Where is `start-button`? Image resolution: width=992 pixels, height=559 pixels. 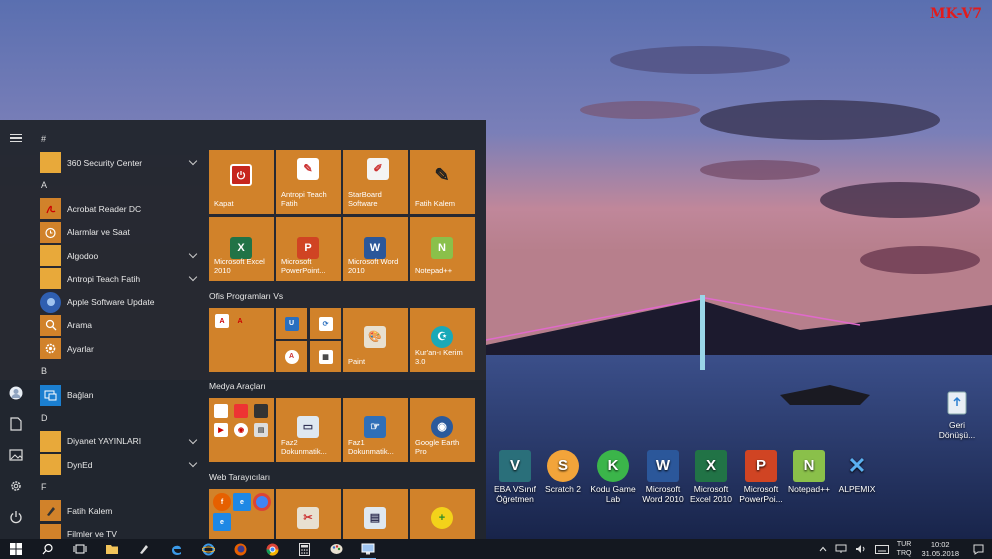 start-button is located at coordinates (16, 549).